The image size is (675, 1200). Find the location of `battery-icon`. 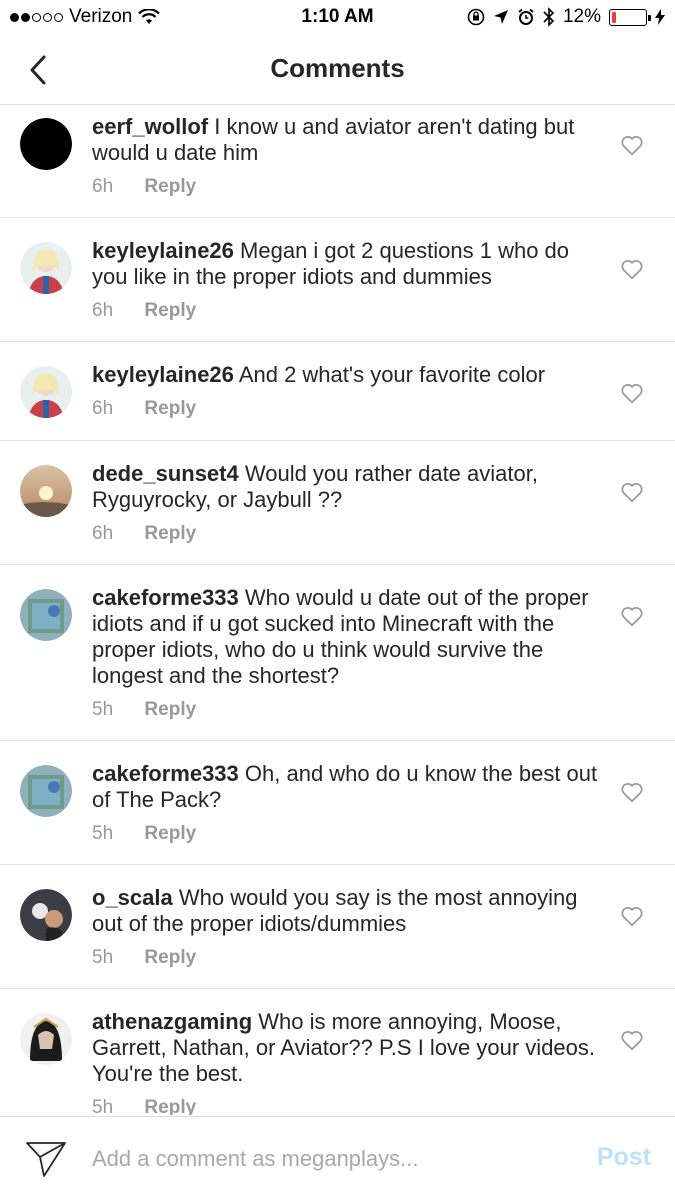

battery-icon is located at coordinates (630, 17).